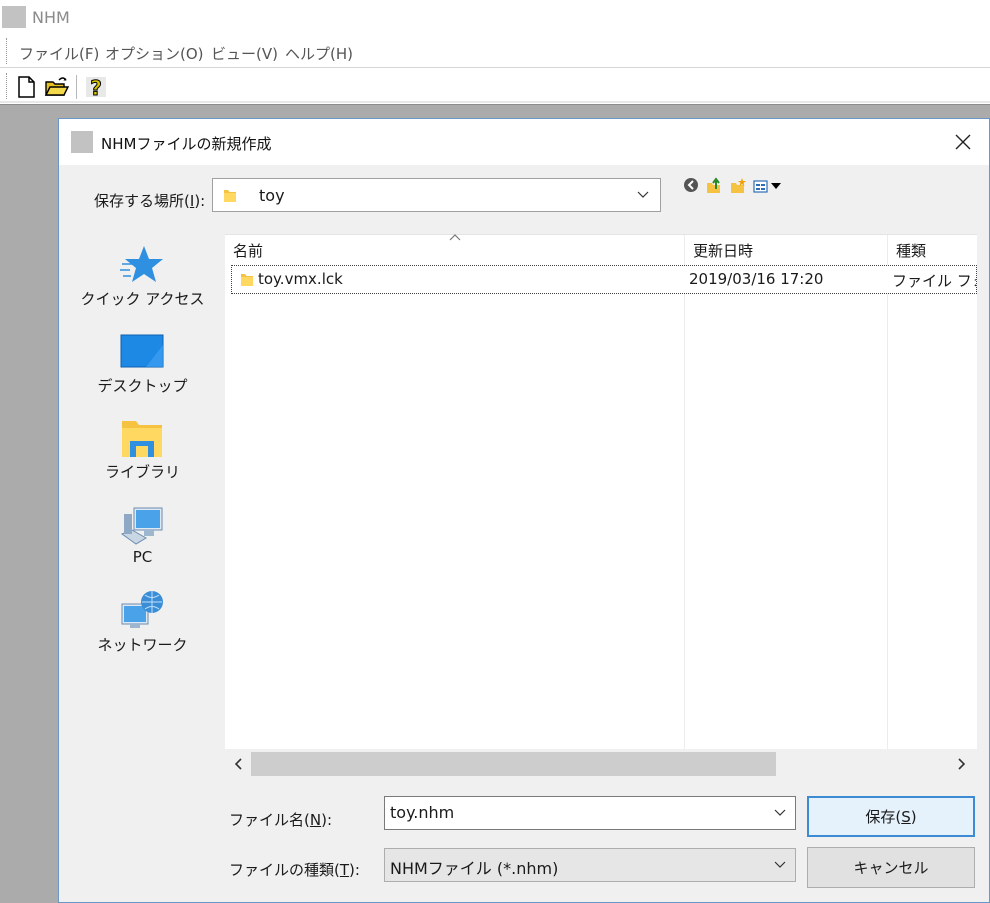 The width and height of the screenshot is (990, 903). Describe the element at coordinates (436, 195) in the screenshot. I see `save-location-combo: toy` at that location.